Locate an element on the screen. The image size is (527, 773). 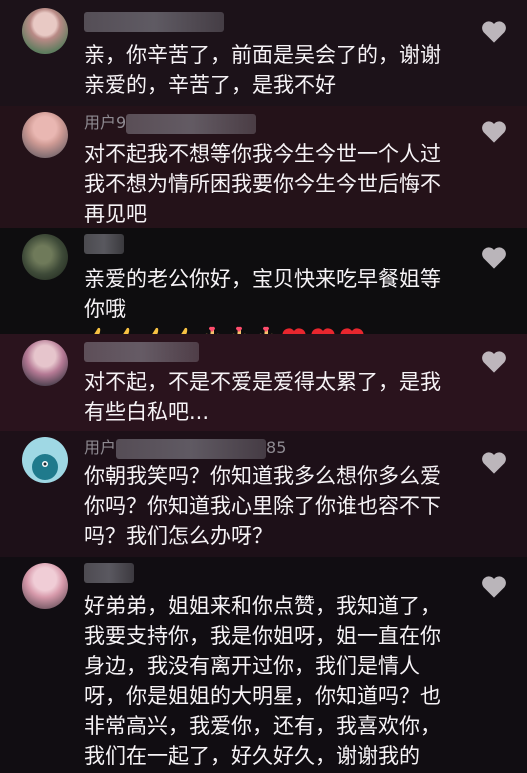
comment-line: 我们在一起了，好久好久，谢谢我的 is located at coordinates (252, 756).